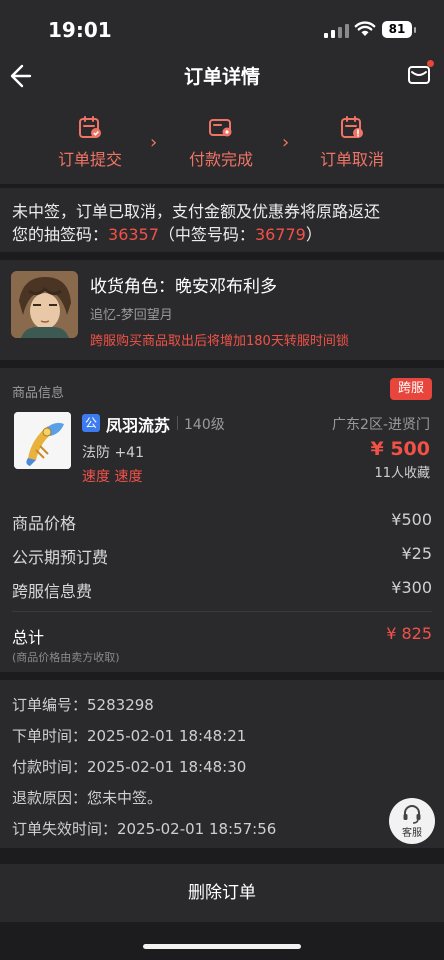  What do you see at coordinates (52, 591) in the screenshot?
I see `fee-label: 跨服信息费` at bounding box center [52, 591].